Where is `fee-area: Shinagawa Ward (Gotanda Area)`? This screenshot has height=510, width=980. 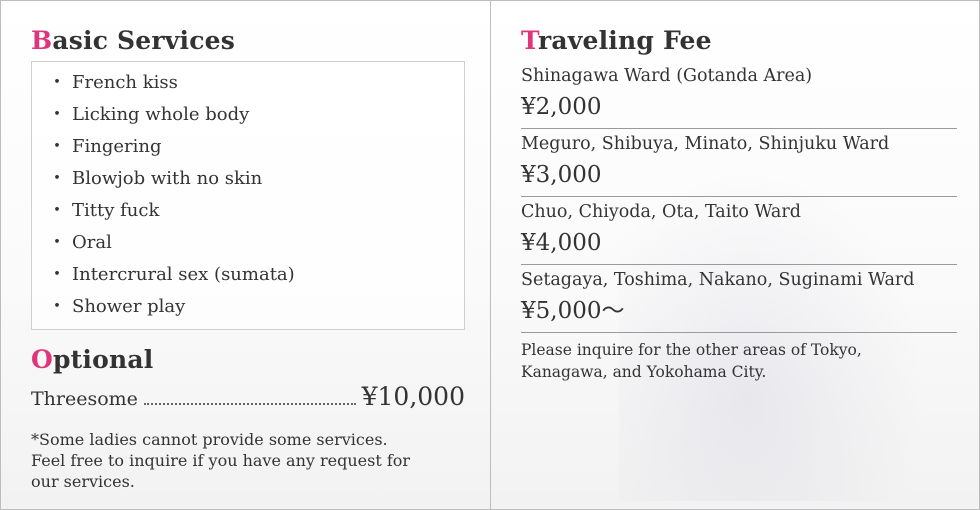
fee-area: Shinagawa Ward (Gotanda Area) is located at coordinates (667, 76).